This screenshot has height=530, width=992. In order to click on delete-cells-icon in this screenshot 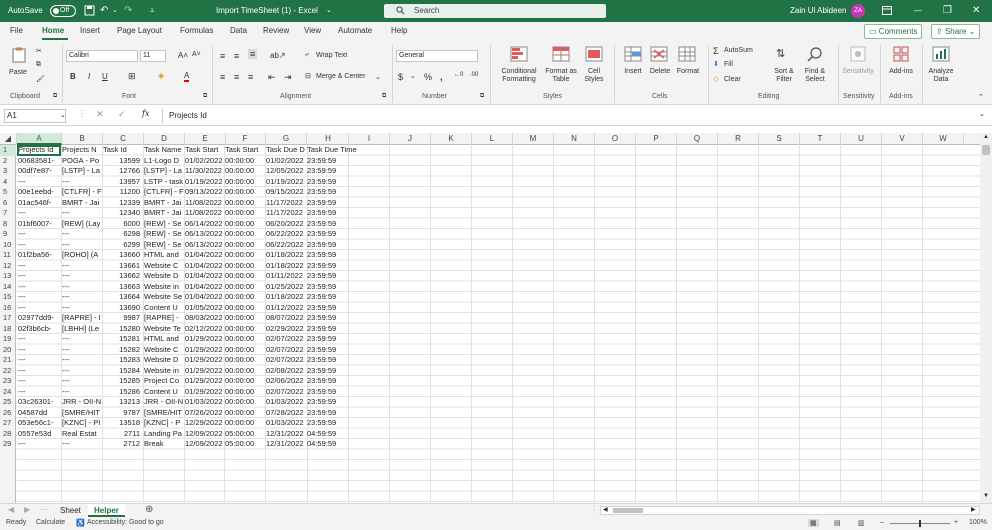, I will do `click(659, 54)`.